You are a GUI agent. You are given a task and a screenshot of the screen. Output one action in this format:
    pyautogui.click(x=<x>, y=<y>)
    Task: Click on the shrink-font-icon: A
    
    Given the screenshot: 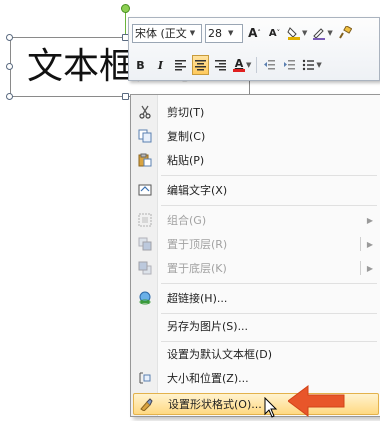 What is the action you would take?
    pyautogui.click(x=272, y=33)
    